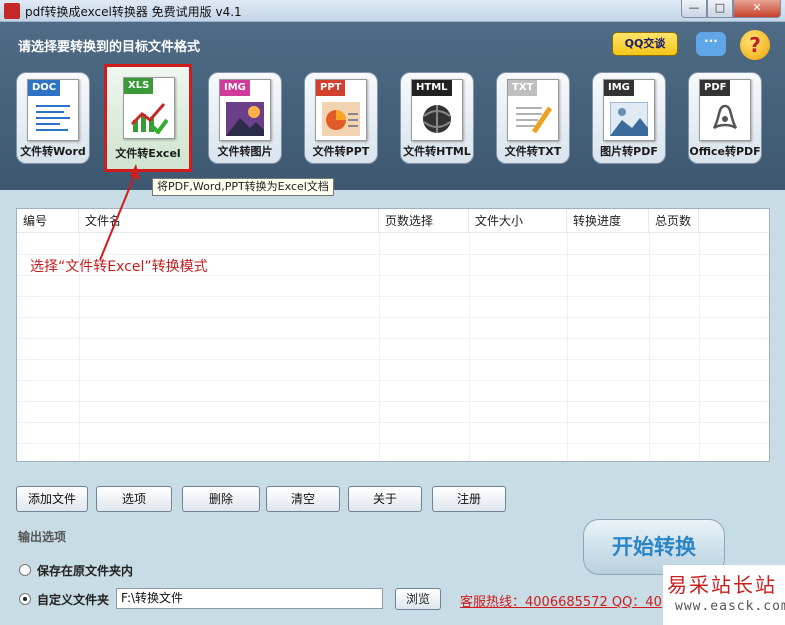 The height and width of the screenshot is (625, 785). I want to click on add-file-button: 添加文件, so click(52, 499).